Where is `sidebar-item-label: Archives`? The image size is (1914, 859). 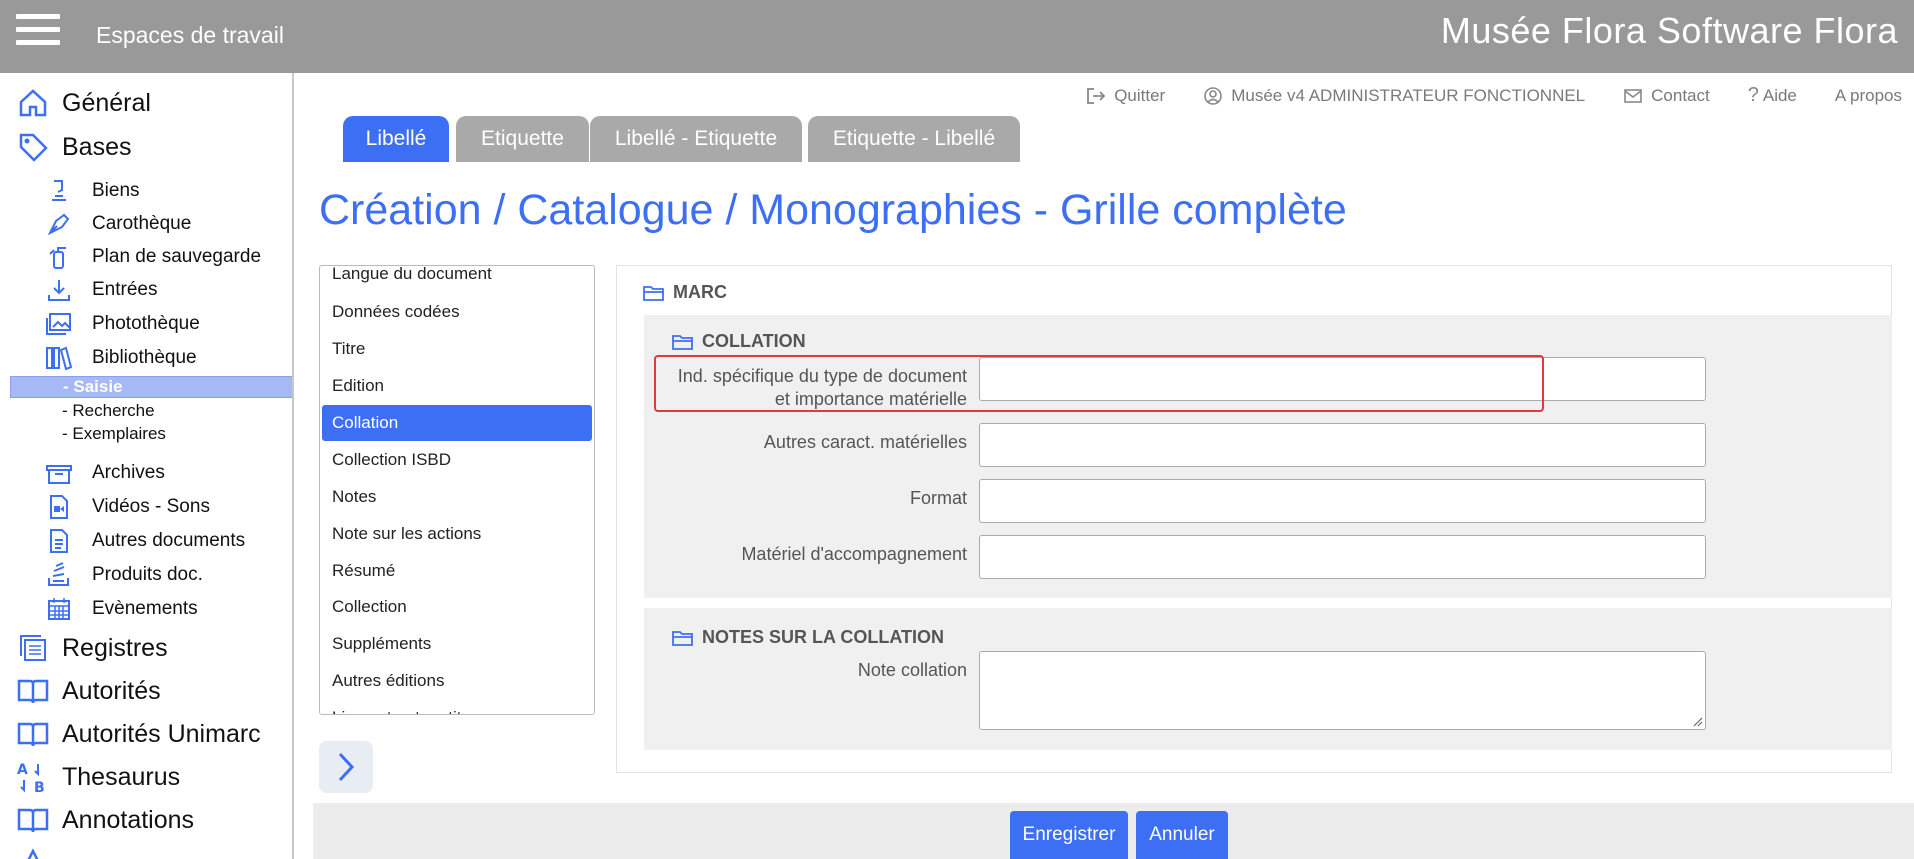
sidebar-item-label: Archives is located at coordinates (128, 472).